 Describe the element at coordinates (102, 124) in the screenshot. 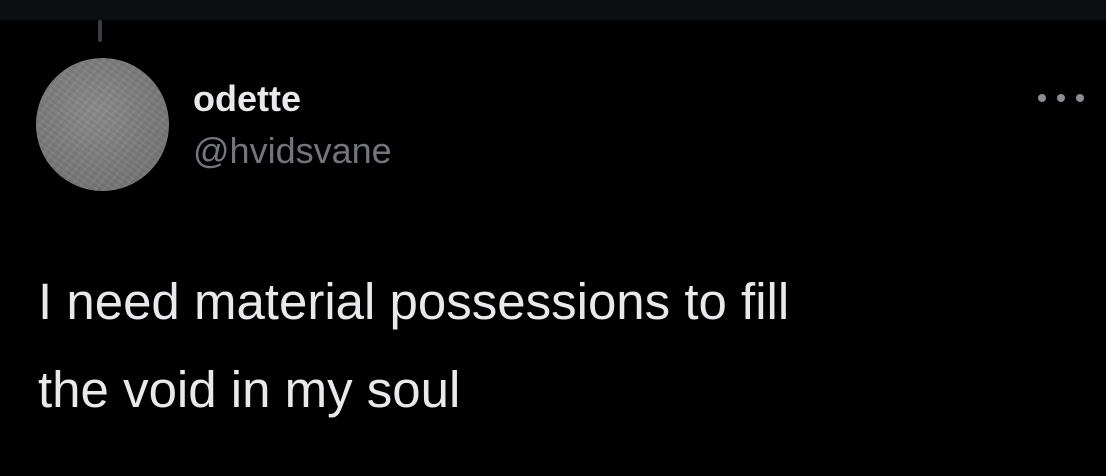

I see `avatar` at that location.